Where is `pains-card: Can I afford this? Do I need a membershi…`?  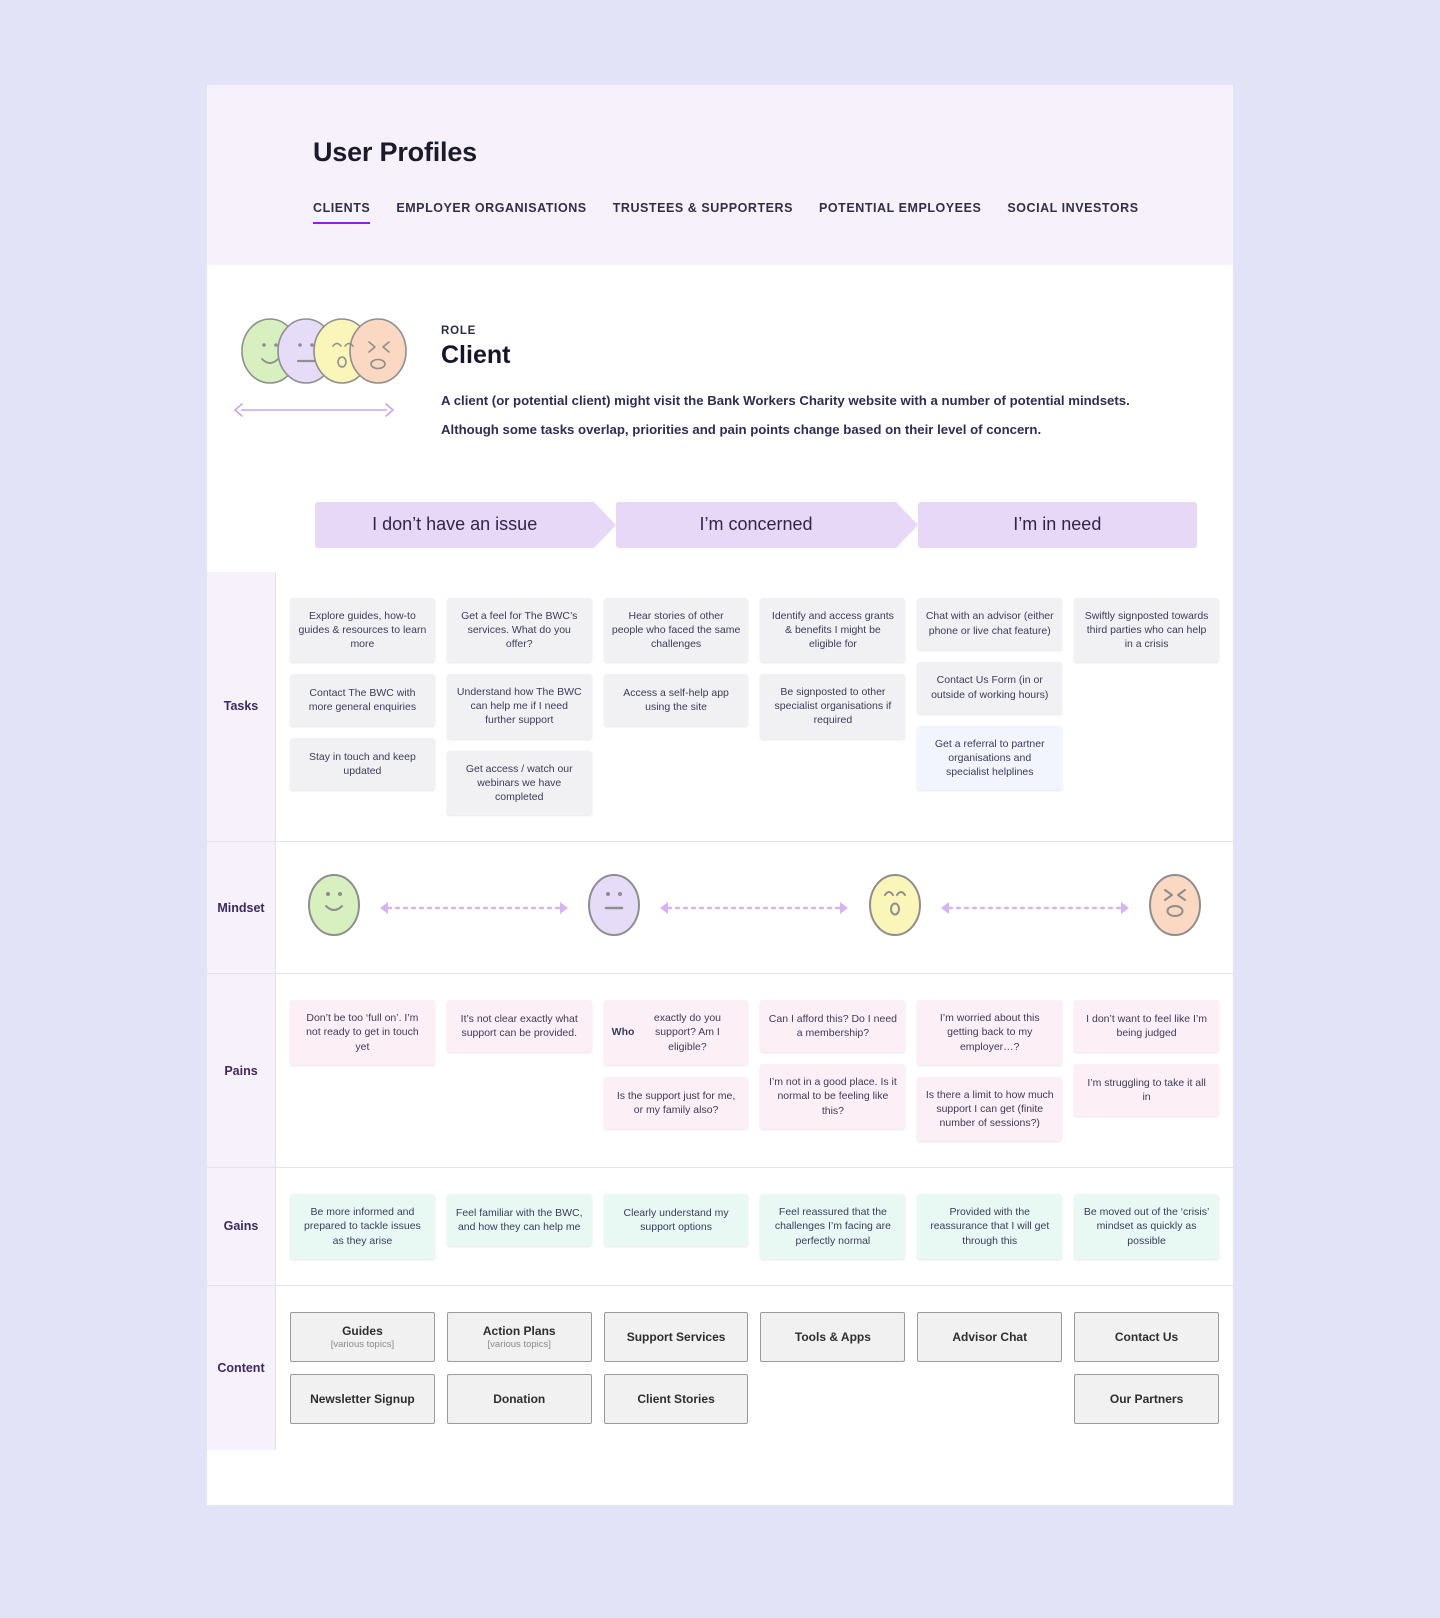
pains-card: Can I afford this? Do I need a membershi… is located at coordinates (833, 1026).